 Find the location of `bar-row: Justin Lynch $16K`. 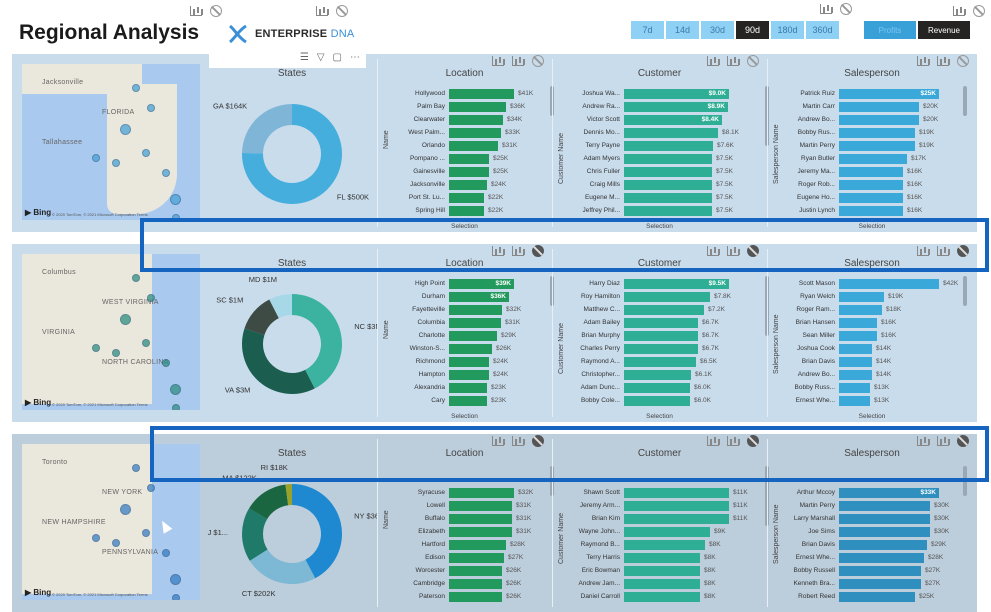

bar-row: Justin Lynch $16K is located at coordinates (882, 210).